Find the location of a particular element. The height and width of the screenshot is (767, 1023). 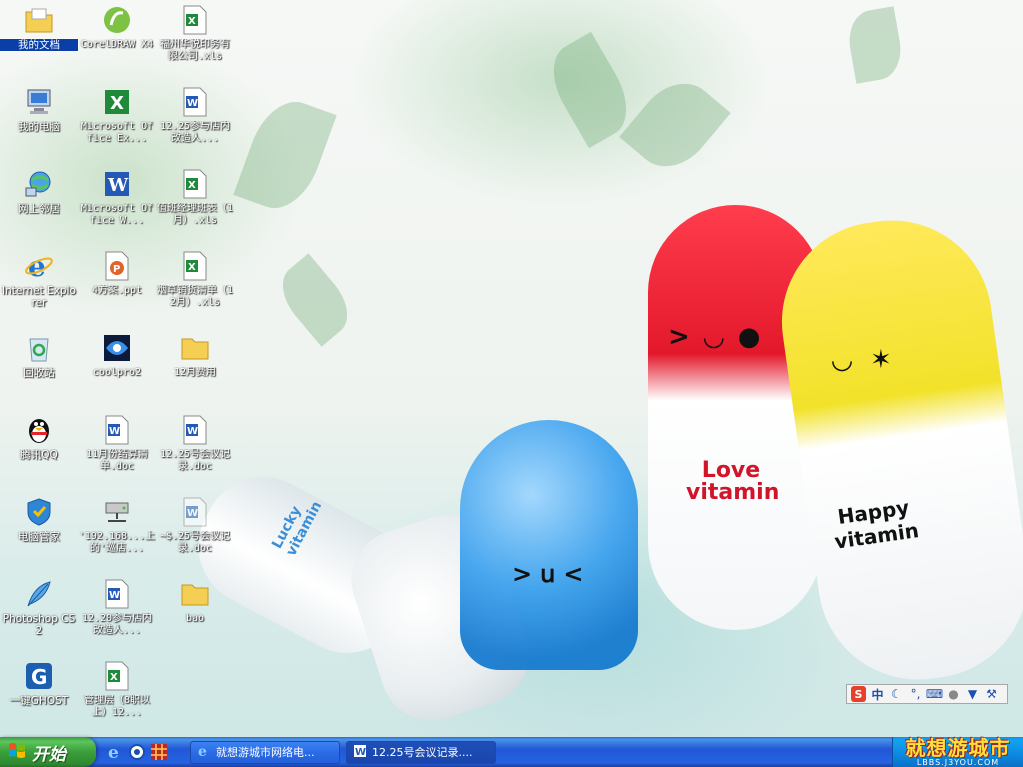

ie-icon: e is located at coordinates (115, 752).